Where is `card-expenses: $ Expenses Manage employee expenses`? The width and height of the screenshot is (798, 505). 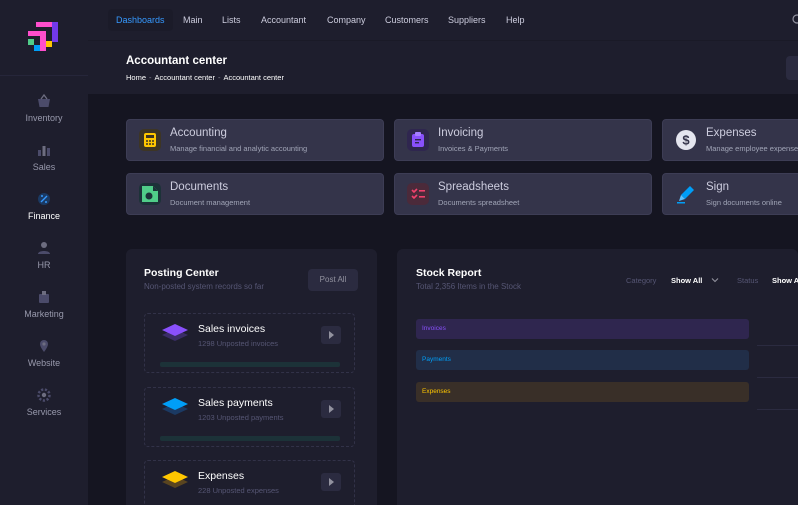 card-expenses: $ Expenses Manage employee expenses is located at coordinates (730, 140).